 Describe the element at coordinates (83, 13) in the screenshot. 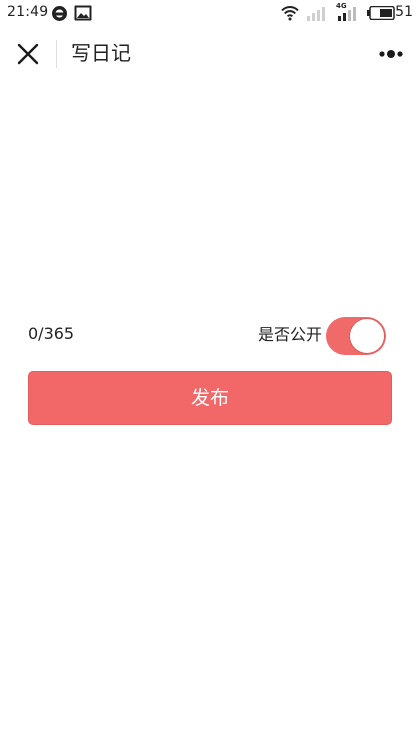

I see `image-icon` at that location.